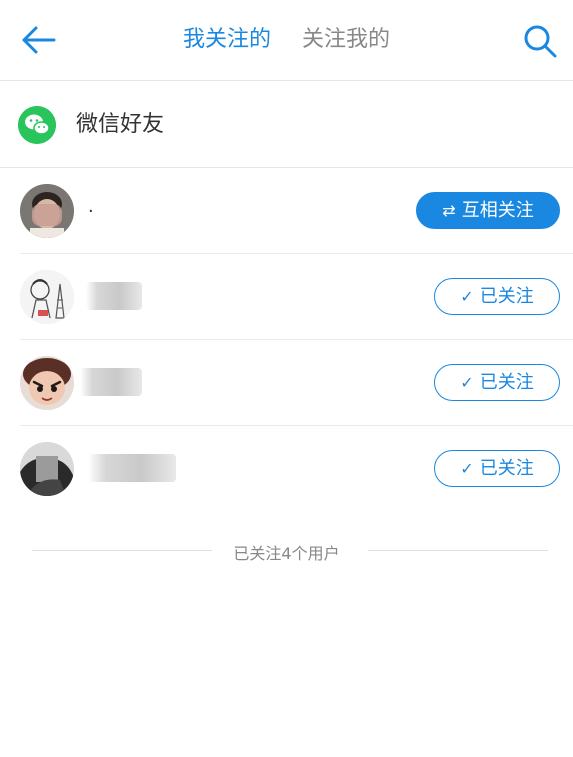  I want to click on follow-count-footer: 已关注4个用户, so click(286, 551).